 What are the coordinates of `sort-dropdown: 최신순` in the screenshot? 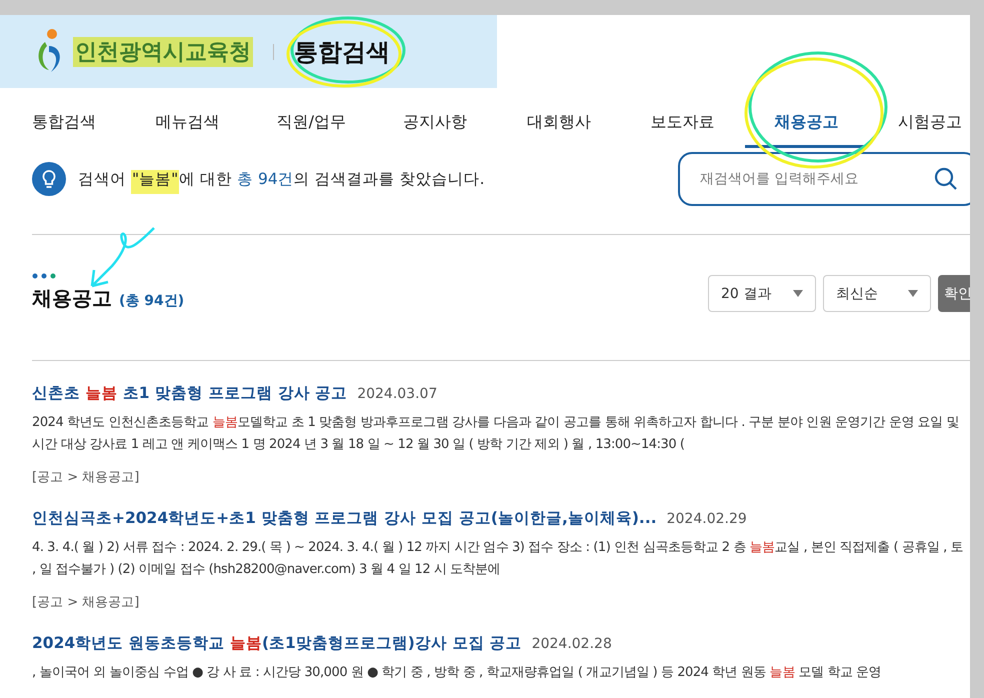 It's located at (877, 293).